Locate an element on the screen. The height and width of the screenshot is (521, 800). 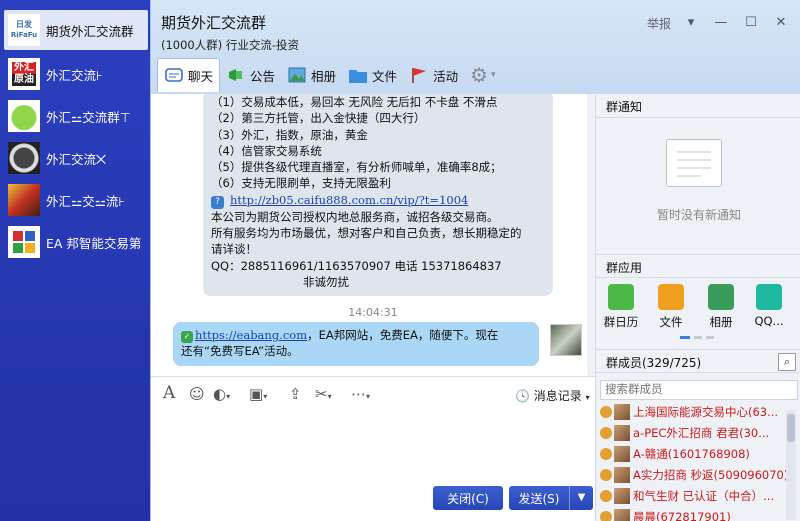
eabang-link: https://eabang.com is located at coordinates (251, 335).